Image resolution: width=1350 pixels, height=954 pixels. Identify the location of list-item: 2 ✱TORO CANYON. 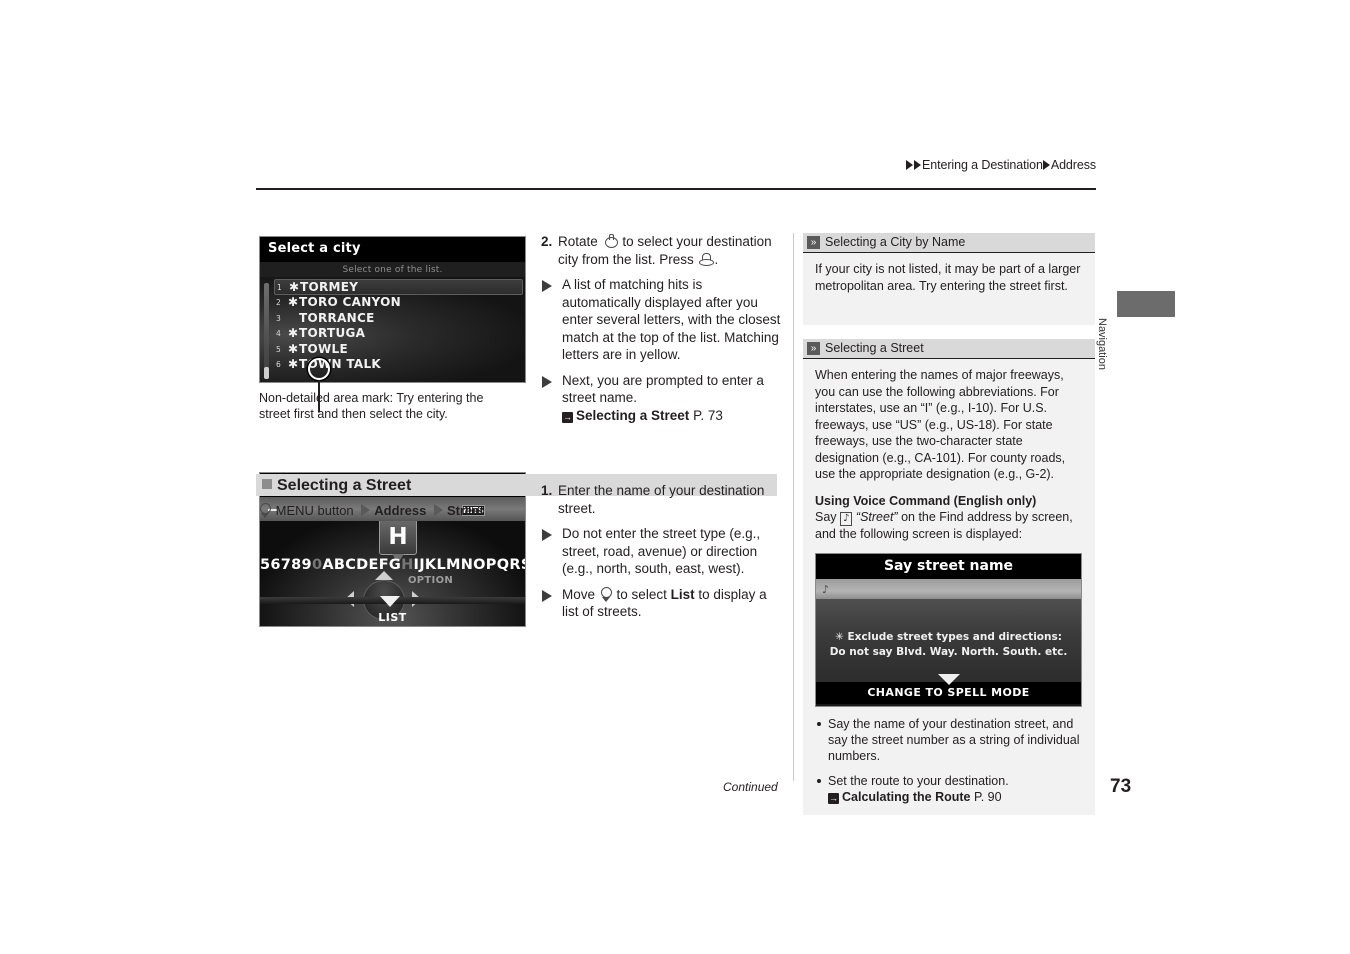
(398, 303).